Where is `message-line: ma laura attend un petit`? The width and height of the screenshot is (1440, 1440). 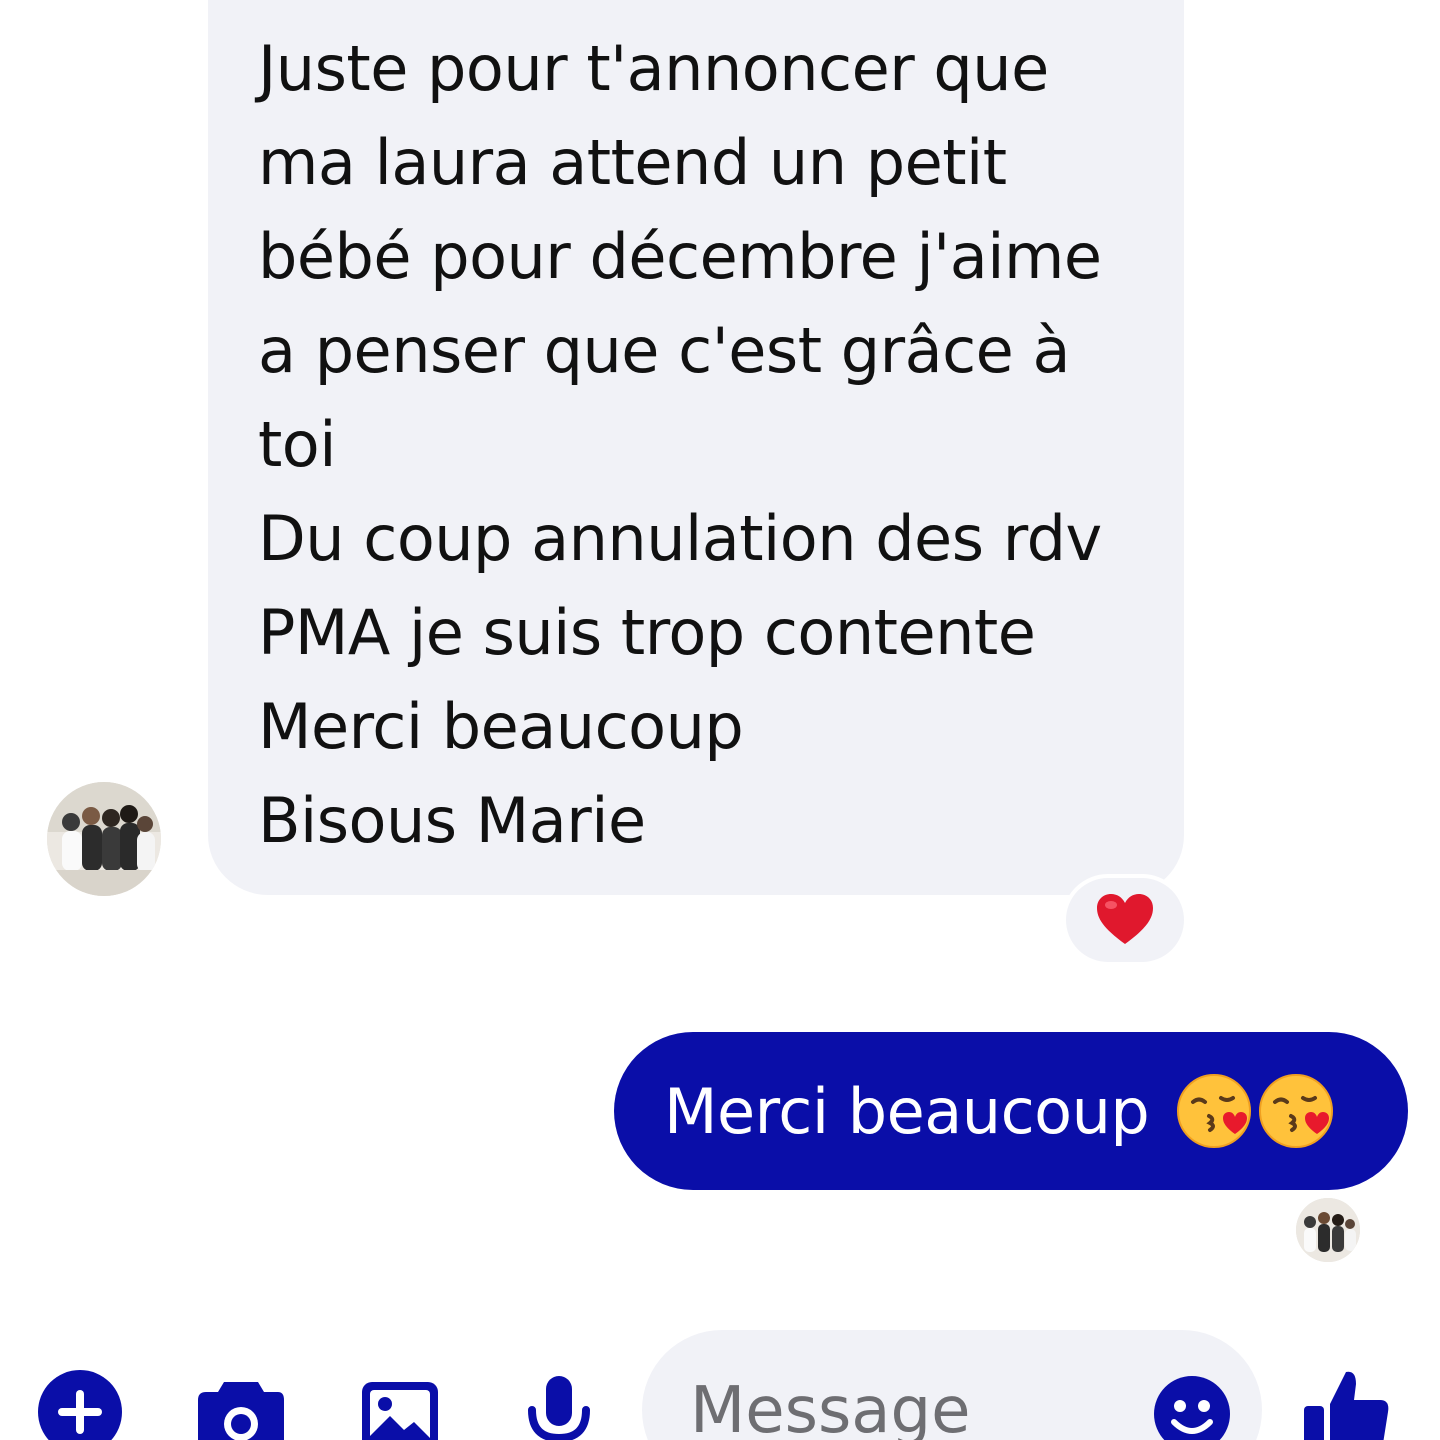
message-line: ma laura attend un petit is located at coordinates (632, 162).